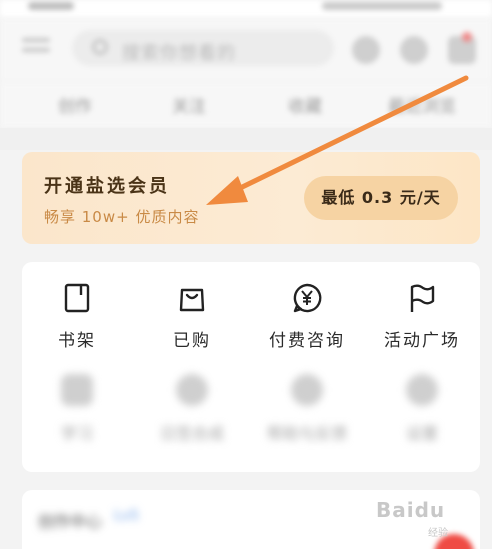 This screenshot has height=549, width=492. Describe the element at coordinates (192, 390) in the screenshot. I see `daily-sign-icon` at that location.